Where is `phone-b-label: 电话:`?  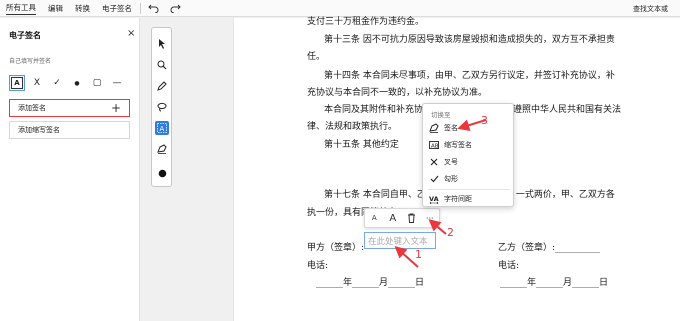 phone-b-label: 电话: is located at coordinates (509, 266).